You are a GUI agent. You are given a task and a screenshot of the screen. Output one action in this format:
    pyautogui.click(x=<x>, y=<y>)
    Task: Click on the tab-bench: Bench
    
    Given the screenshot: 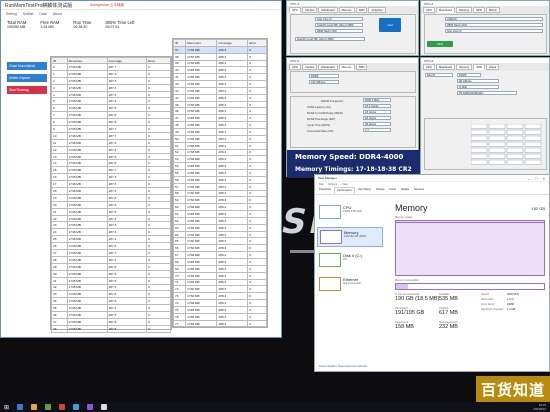 What is the action you would take?
    pyautogui.click(x=493, y=10)
    